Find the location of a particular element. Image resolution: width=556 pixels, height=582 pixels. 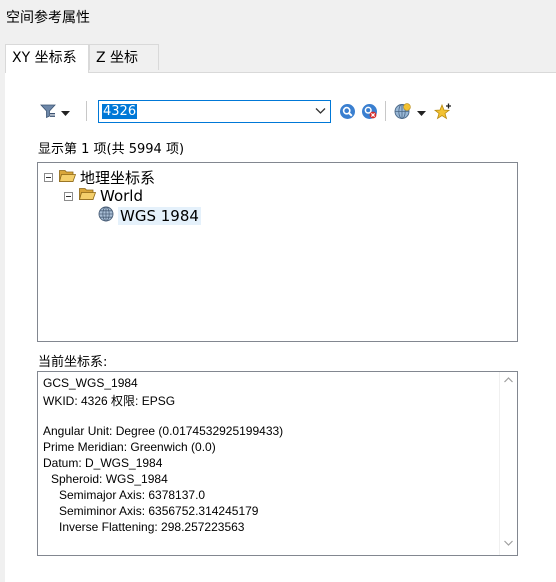

add-to-favorites-button is located at coordinates (442, 113).